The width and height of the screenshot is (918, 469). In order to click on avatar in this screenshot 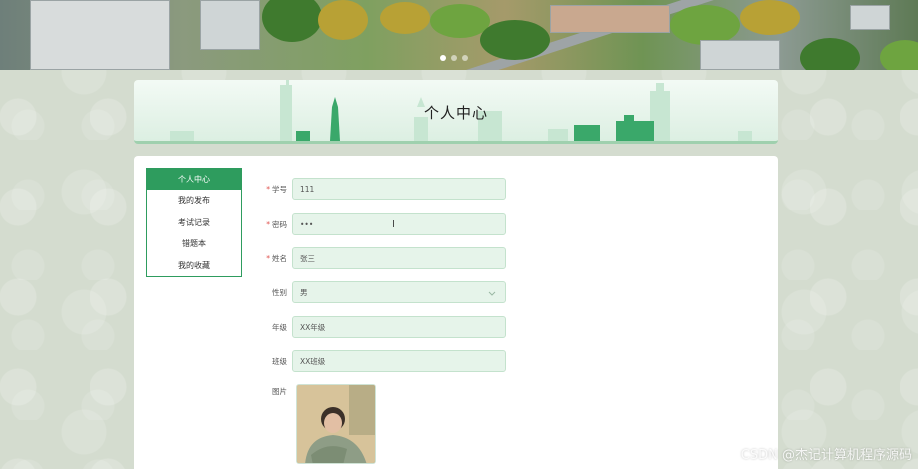, I will do `click(336, 424)`.